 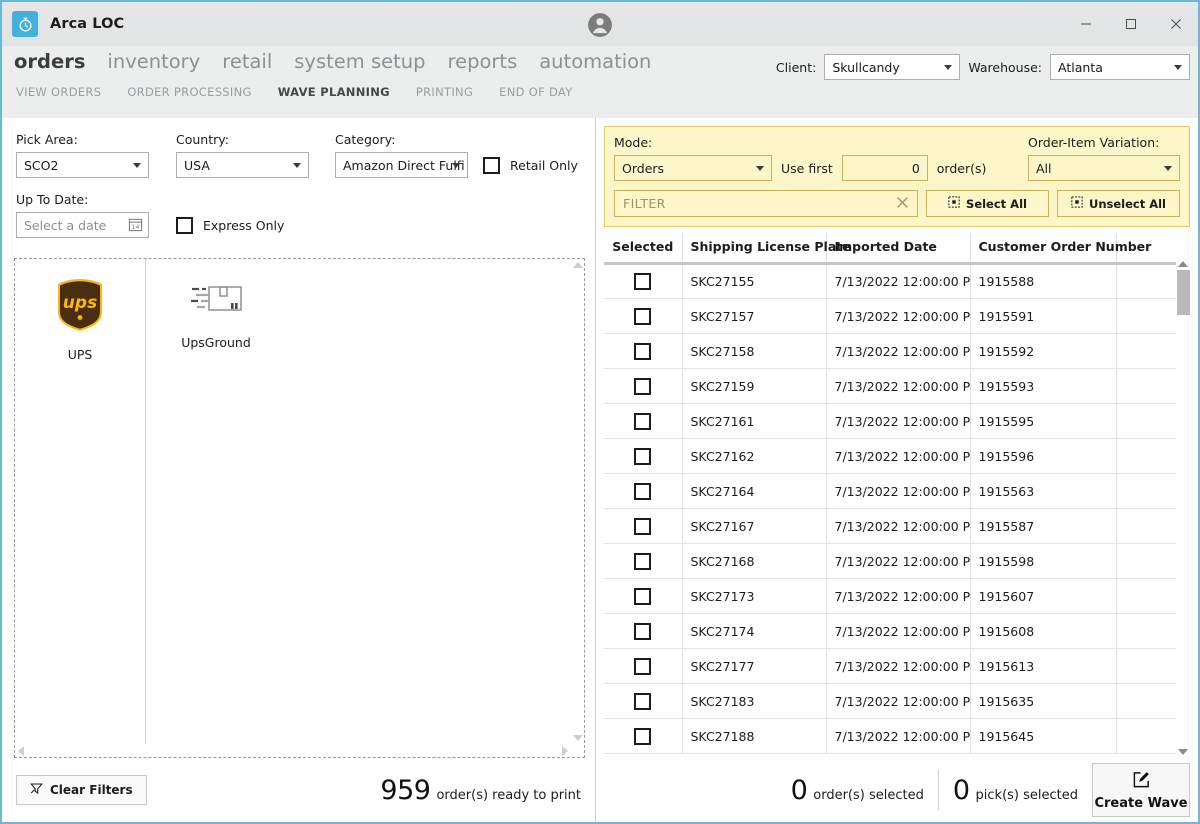 I want to click on create-wave-button: Create Wave, so click(x=1141, y=790).